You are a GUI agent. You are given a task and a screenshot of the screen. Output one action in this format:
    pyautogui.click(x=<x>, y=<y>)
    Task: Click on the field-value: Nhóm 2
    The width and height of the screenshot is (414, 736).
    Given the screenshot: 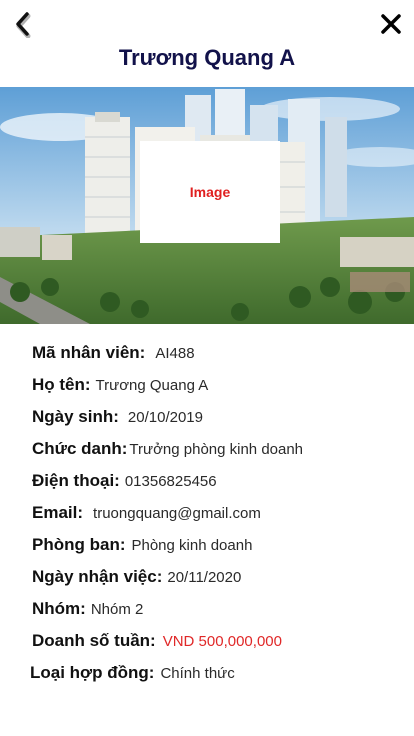 What is the action you would take?
    pyautogui.click(x=117, y=609)
    